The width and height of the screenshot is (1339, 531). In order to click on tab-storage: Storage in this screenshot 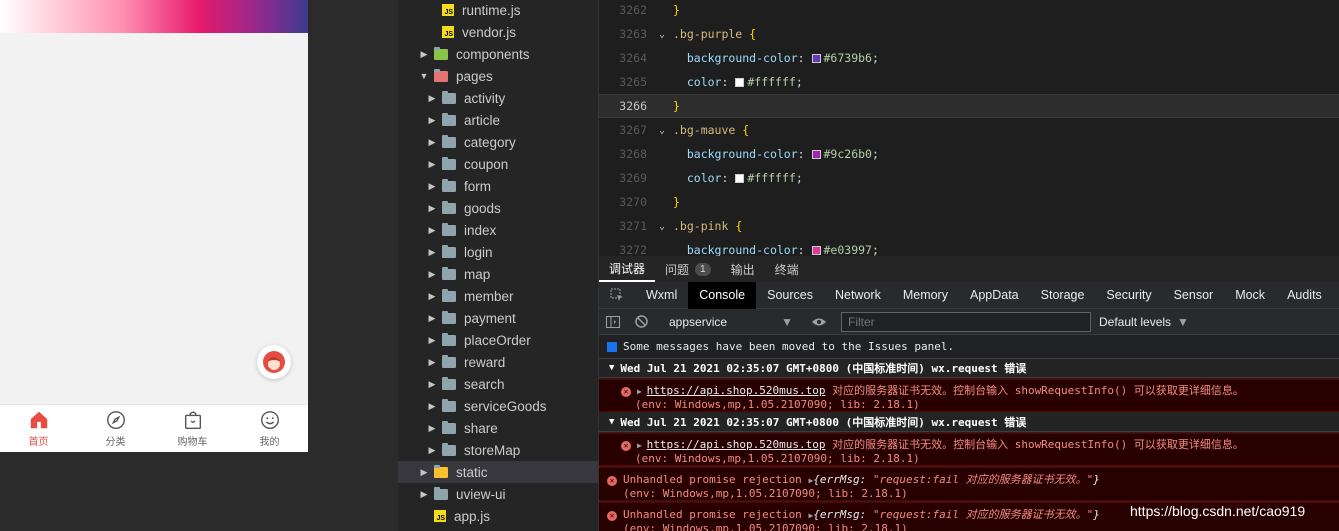, I will do `click(1063, 295)`.